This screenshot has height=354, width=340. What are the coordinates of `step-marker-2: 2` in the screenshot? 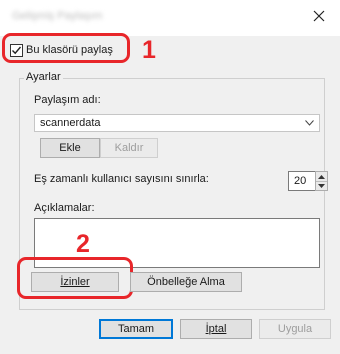 It's located at (83, 244).